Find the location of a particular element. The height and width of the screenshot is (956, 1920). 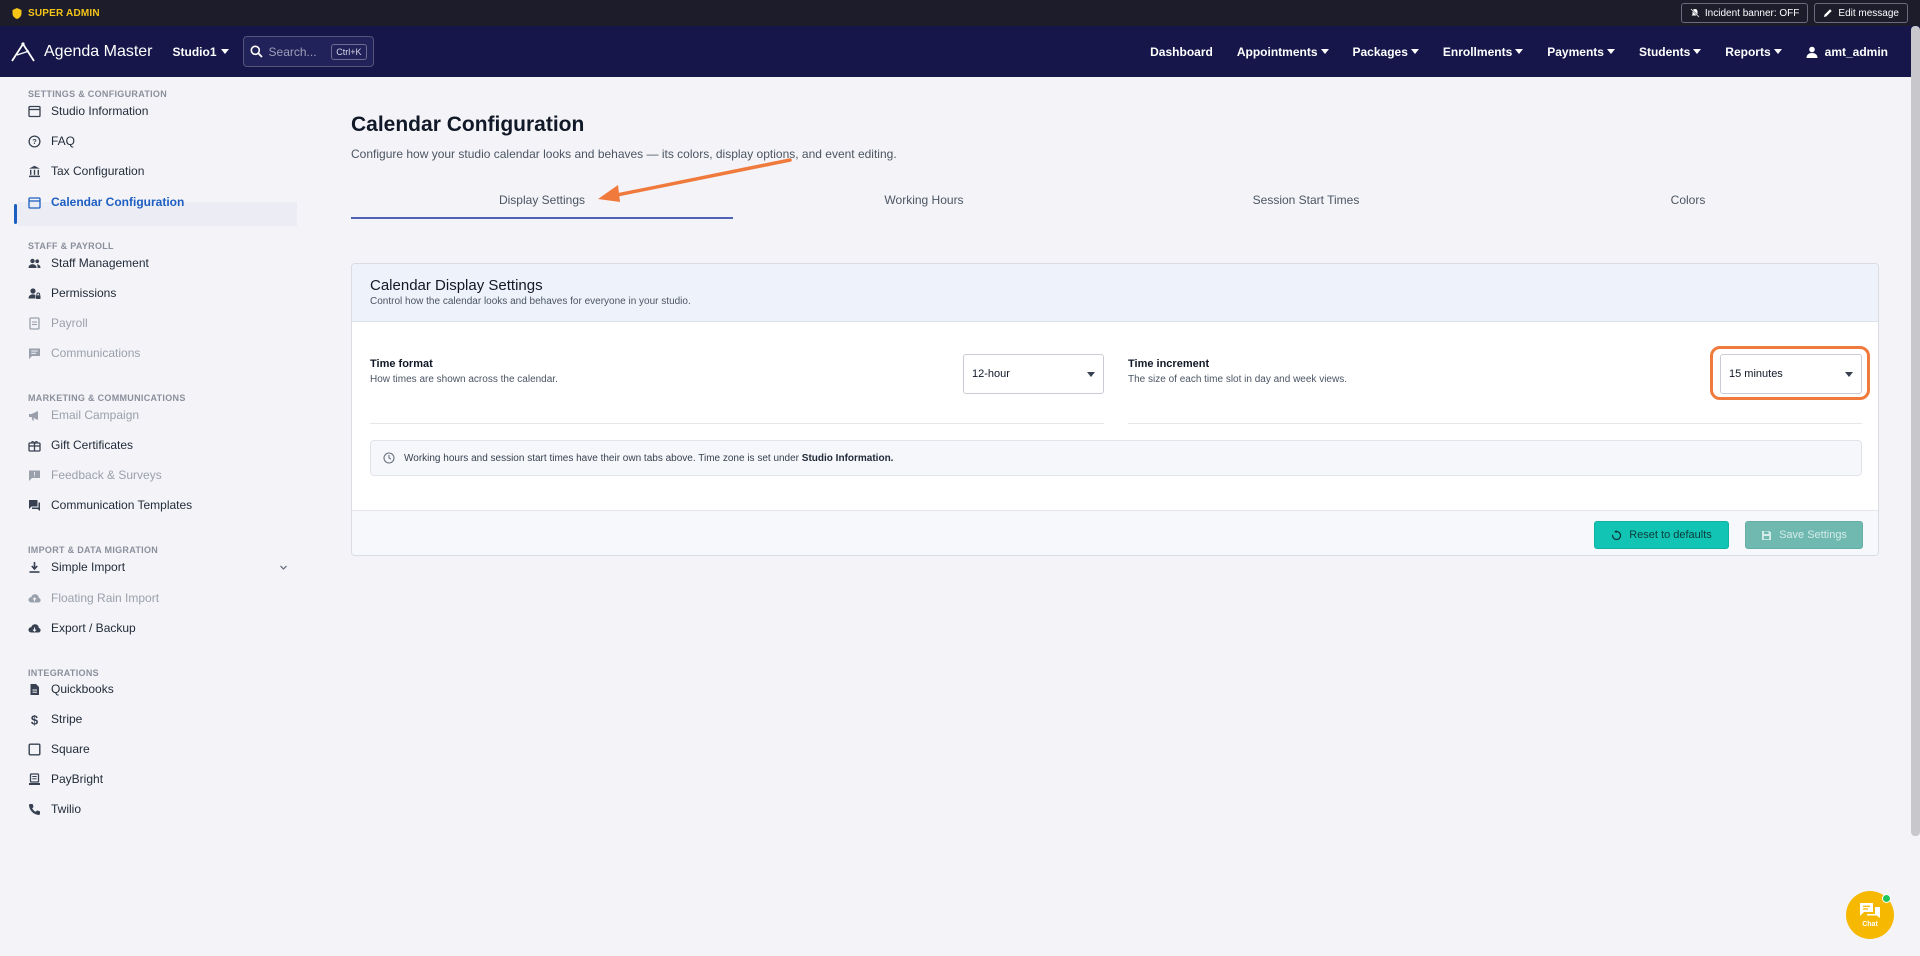

time-format-select: 12-hour is located at coordinates (1033, 374).